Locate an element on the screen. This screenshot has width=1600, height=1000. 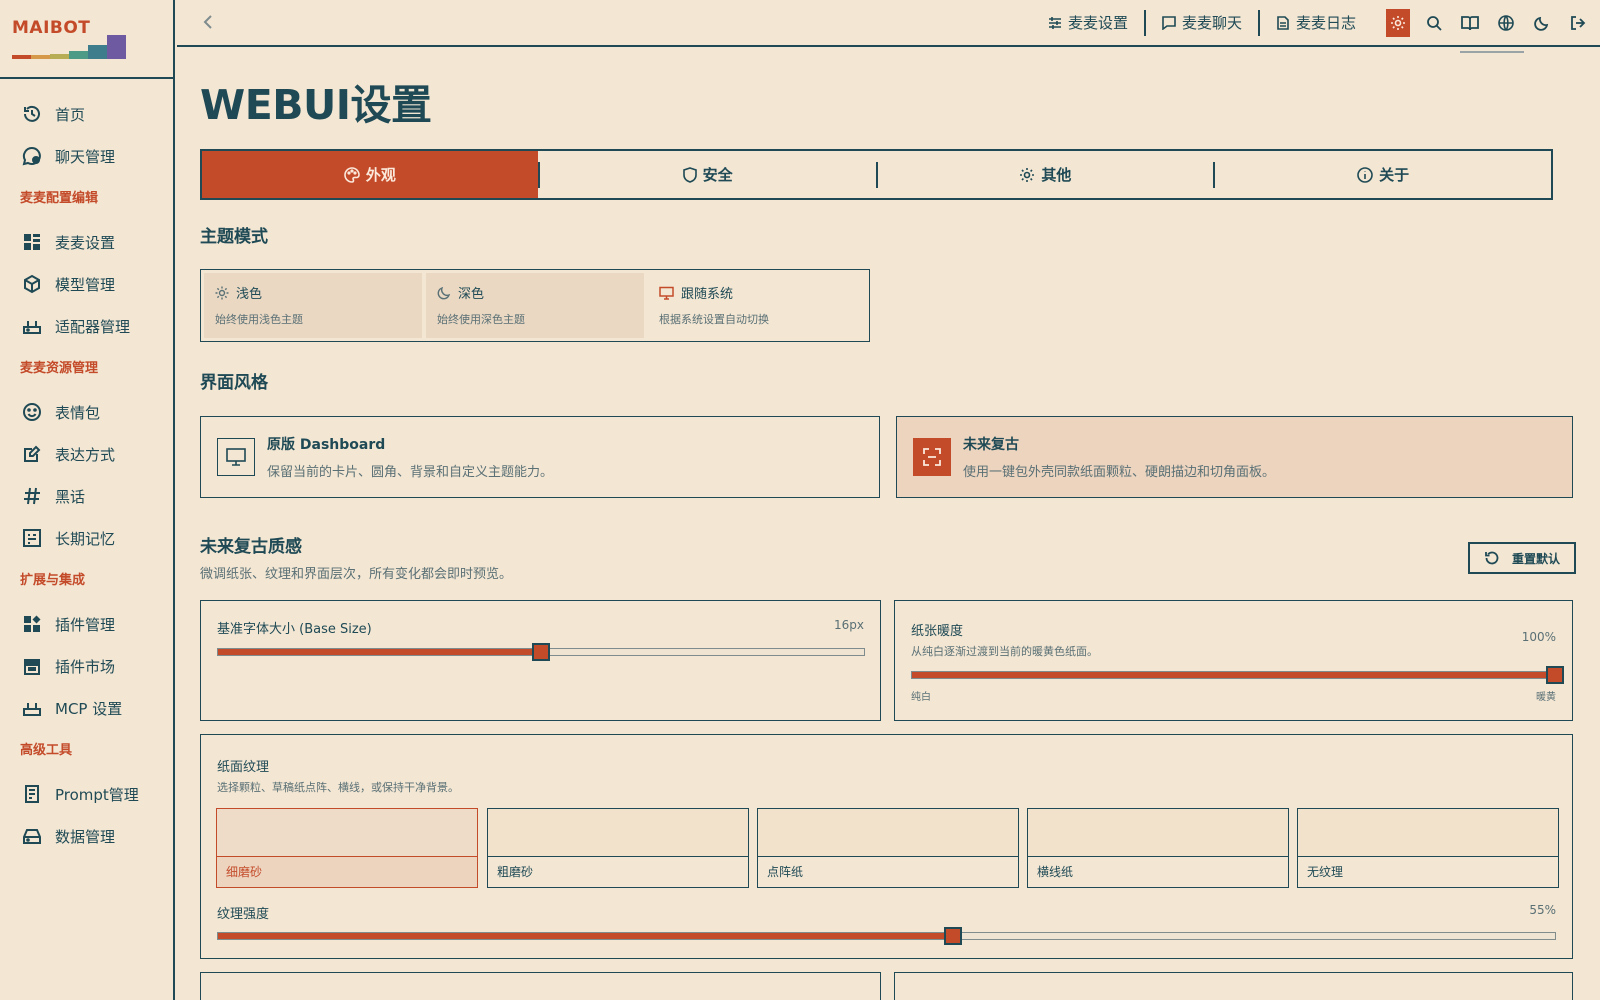
settings-button is located at coordinates (1398, 22).